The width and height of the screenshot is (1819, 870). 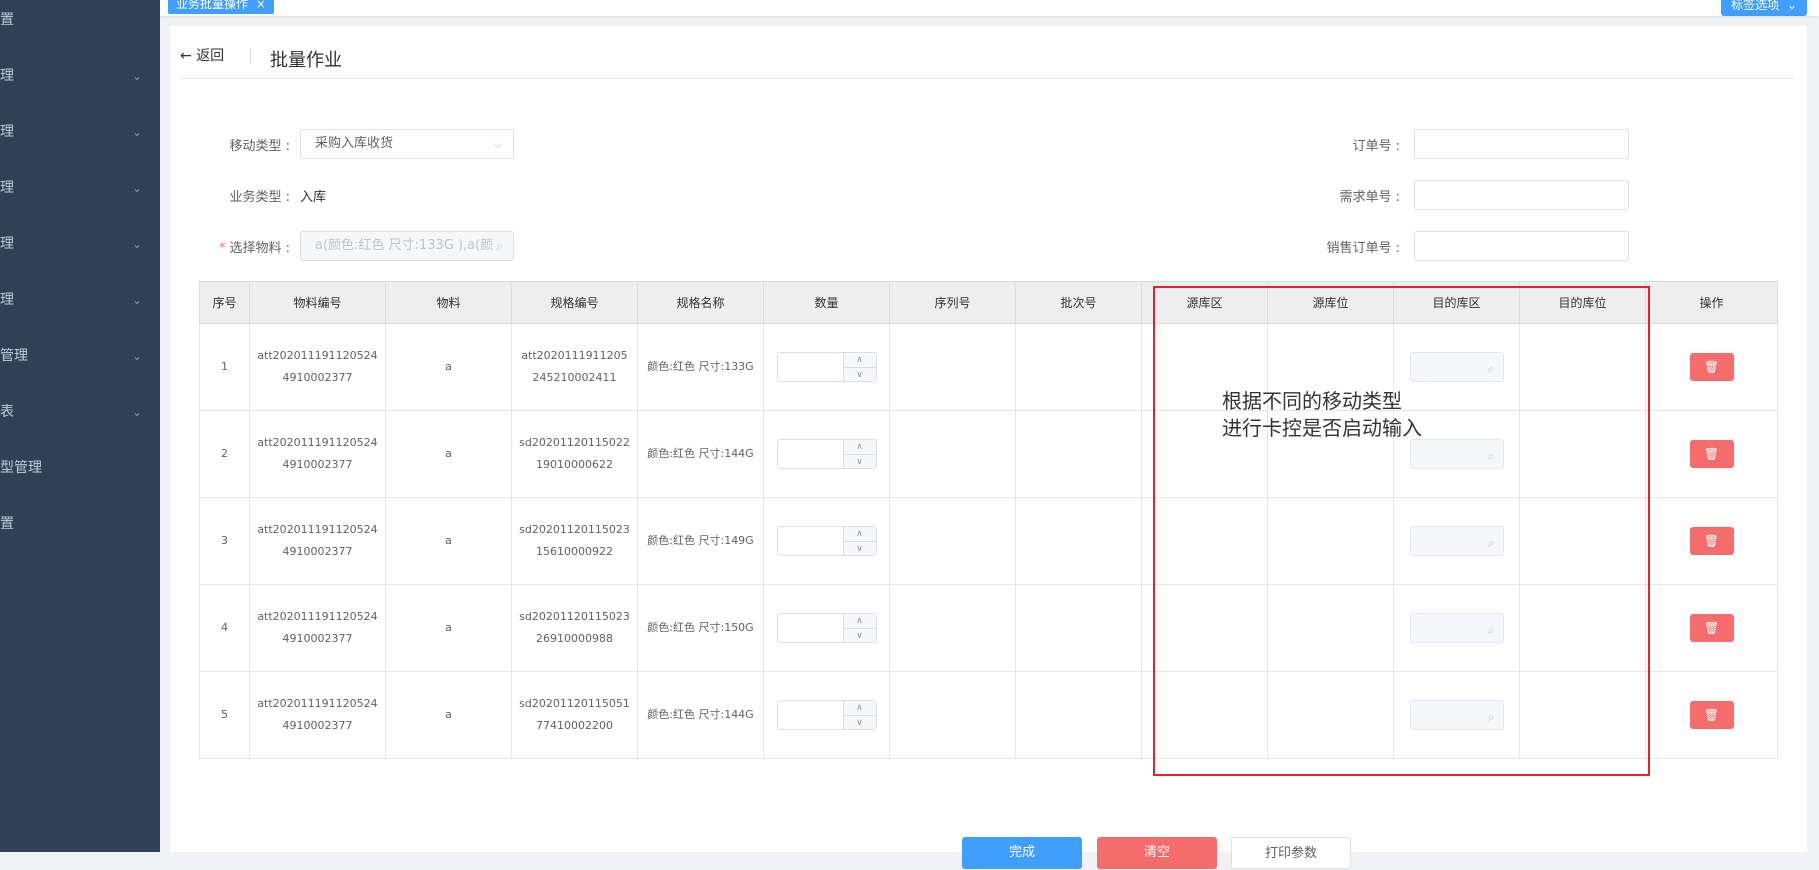 I want to click on row-index: 1, so click(x=224, y=367).